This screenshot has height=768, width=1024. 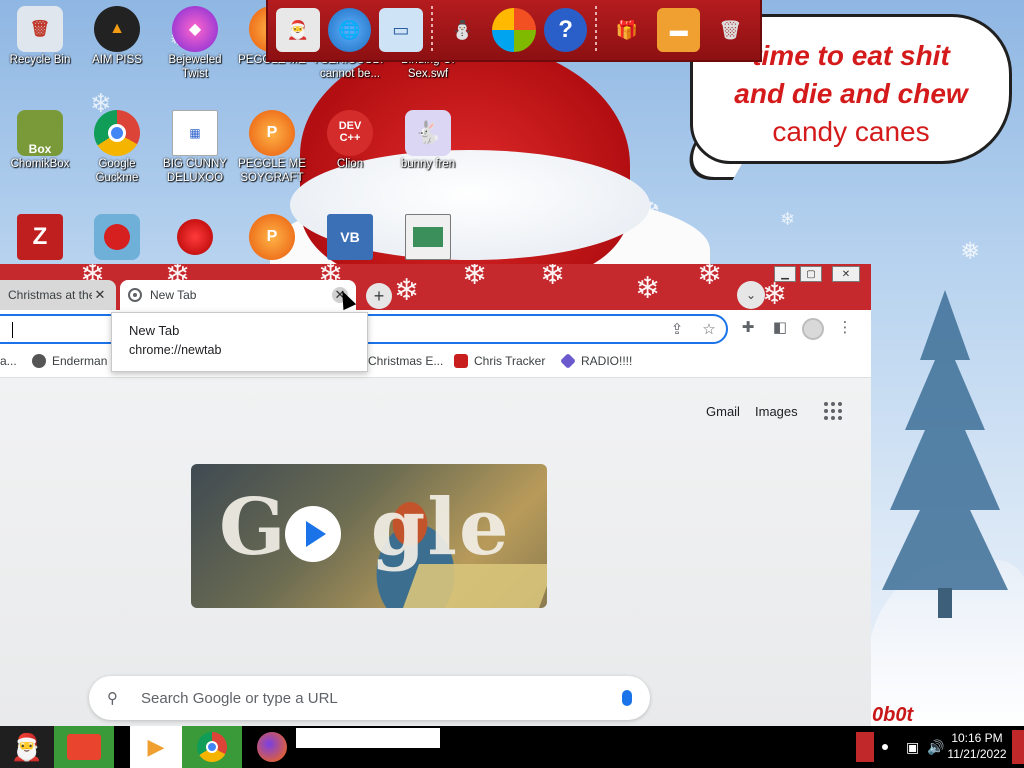 I want to click on share-icon: ⇪, so click(x=677, y=329).